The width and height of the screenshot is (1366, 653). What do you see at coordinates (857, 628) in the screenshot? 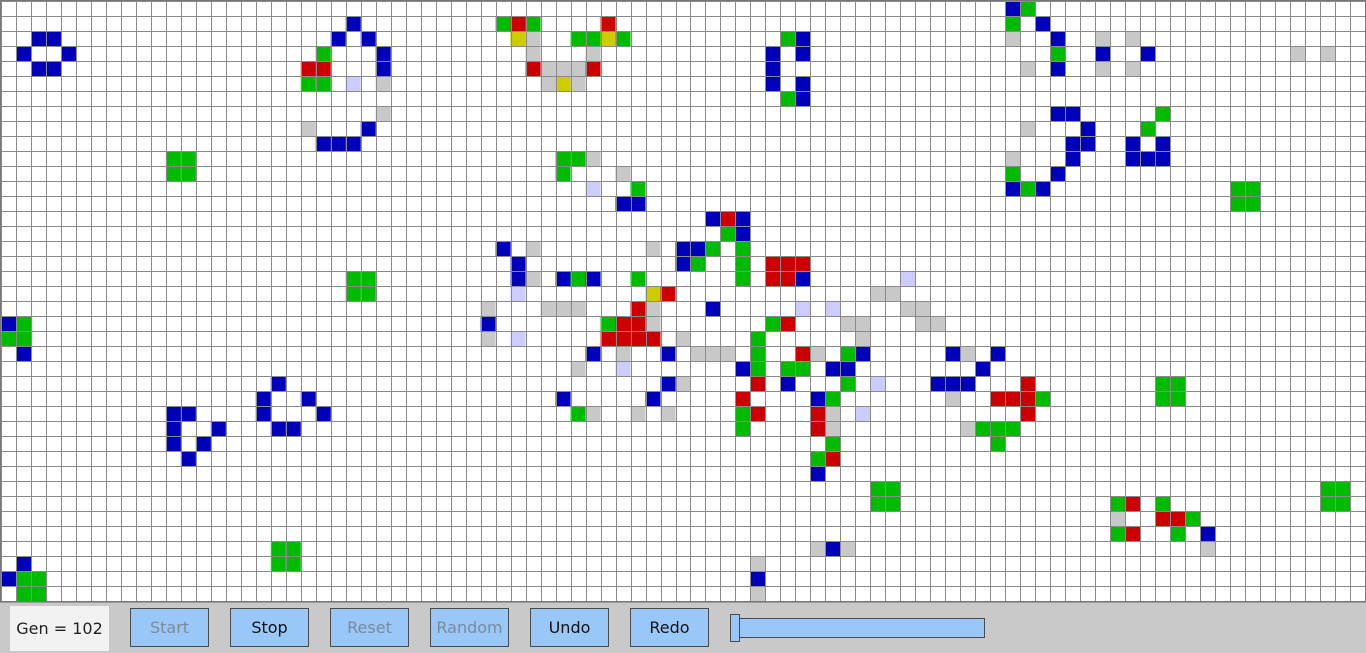
I see `speed-slider-track` at bounding box center [857, 628].